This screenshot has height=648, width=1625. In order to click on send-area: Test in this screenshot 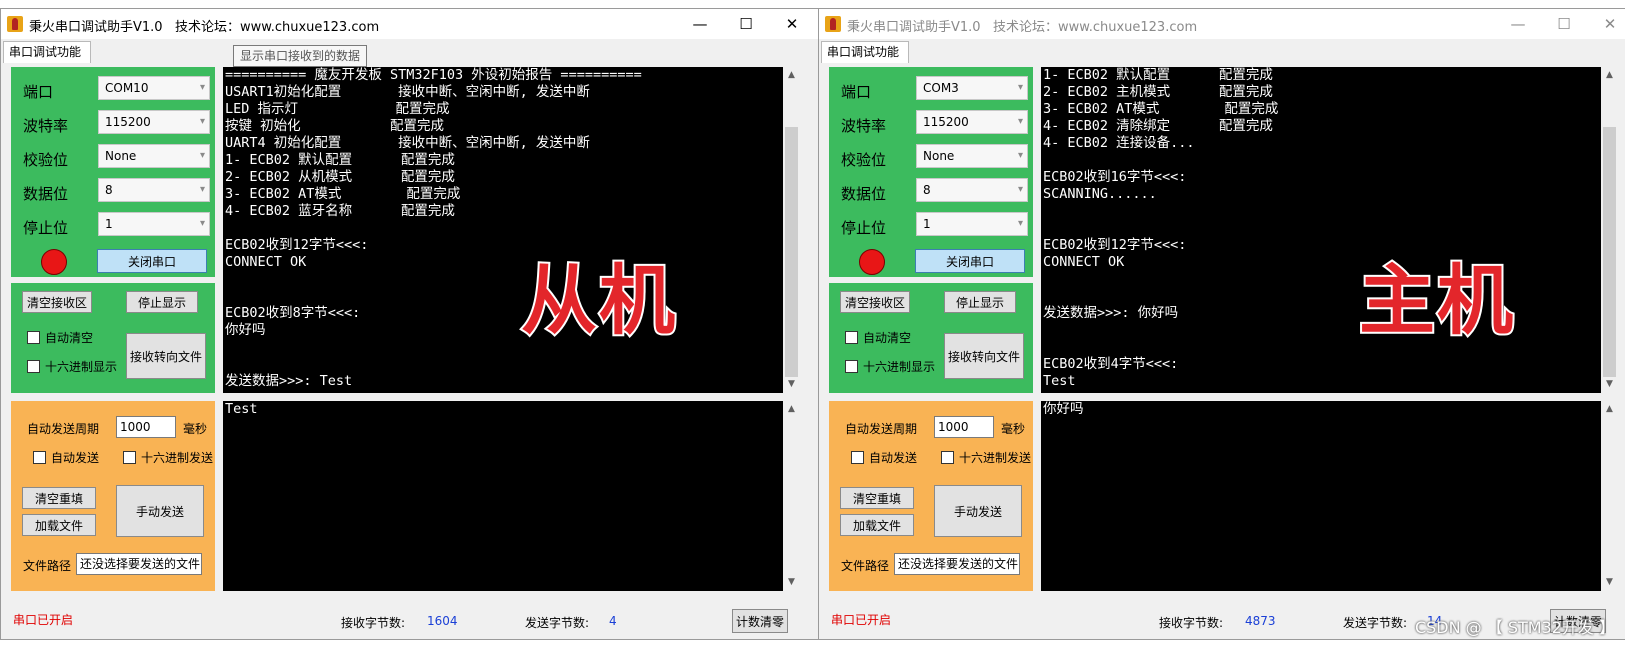, I will do `click(503, 496)`.